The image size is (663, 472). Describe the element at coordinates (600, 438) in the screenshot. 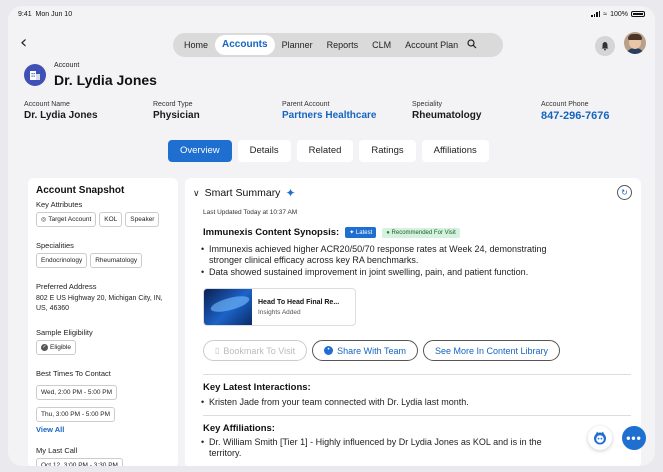

I see `assistant-bot-icon` at that location.